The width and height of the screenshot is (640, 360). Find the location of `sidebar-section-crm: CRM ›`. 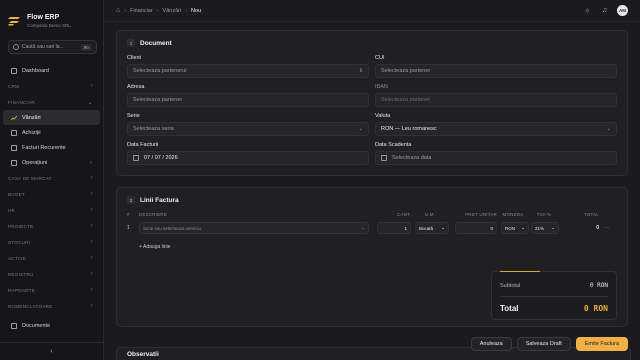

sidebar-section-crm: CRM › is located at coordinates (51, 86).